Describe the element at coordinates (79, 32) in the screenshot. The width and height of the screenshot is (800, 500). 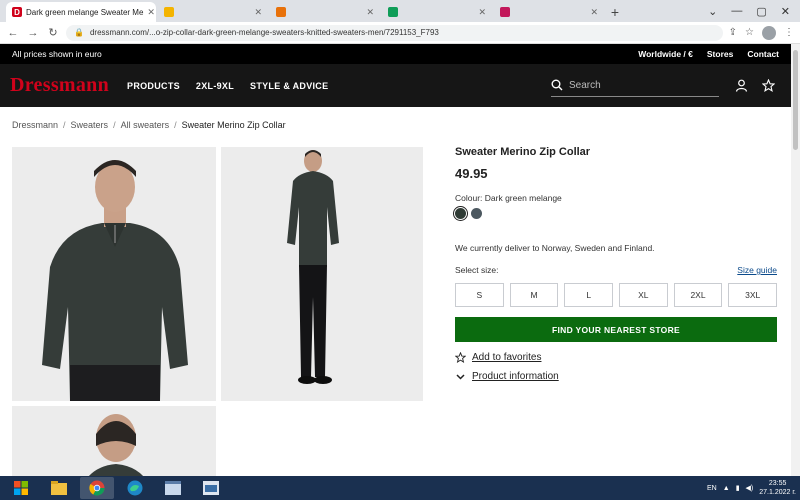
I see `lock-icon: 🔒` at that location.